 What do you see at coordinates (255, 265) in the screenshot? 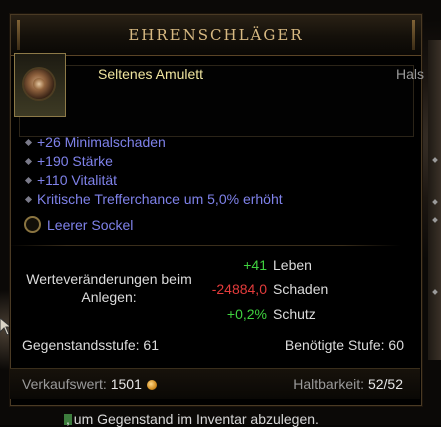
I see `stat-change-value: +41` at bounding box center [255, 265].